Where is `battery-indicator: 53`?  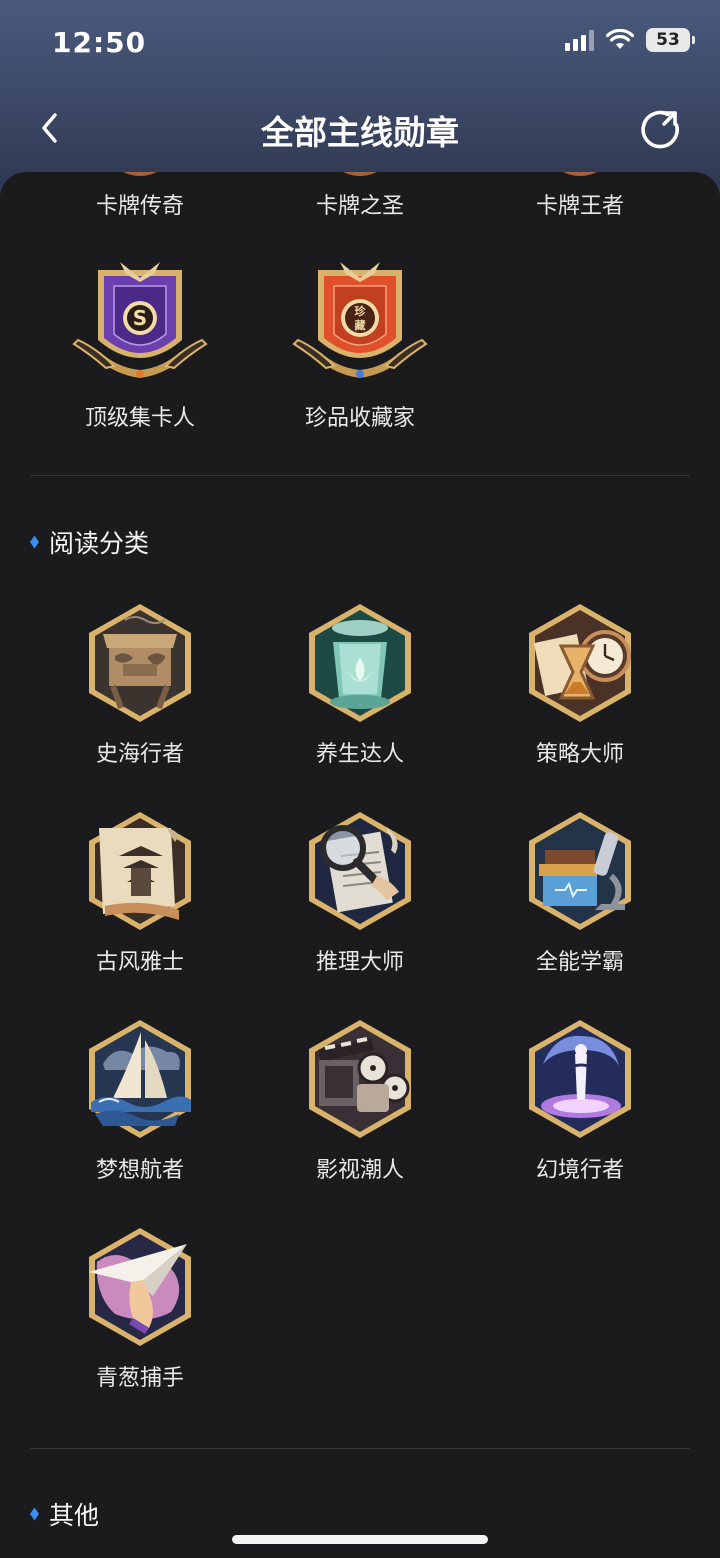
battery-indicator: 53 is located at coordinates (670, 40).